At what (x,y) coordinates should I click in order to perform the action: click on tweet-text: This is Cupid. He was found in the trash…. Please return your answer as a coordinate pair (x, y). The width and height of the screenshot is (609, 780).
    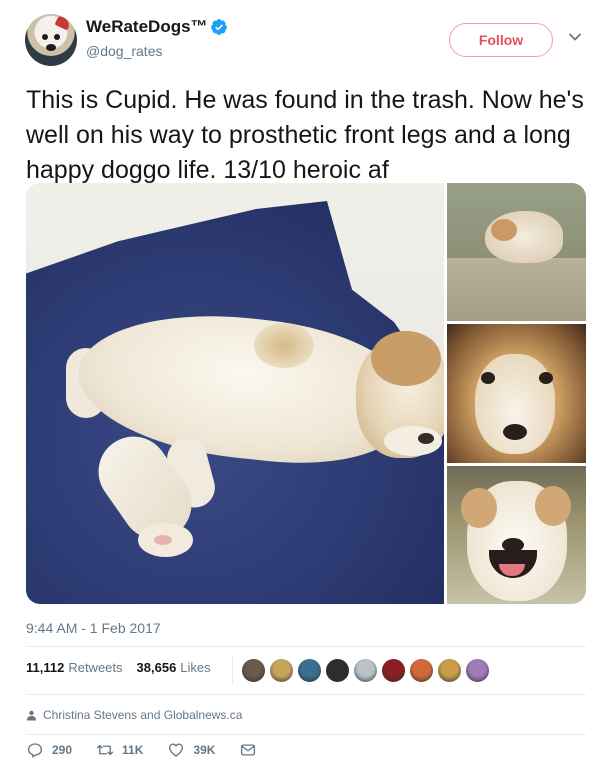
    Looking at the image, I should click on (305, 135).